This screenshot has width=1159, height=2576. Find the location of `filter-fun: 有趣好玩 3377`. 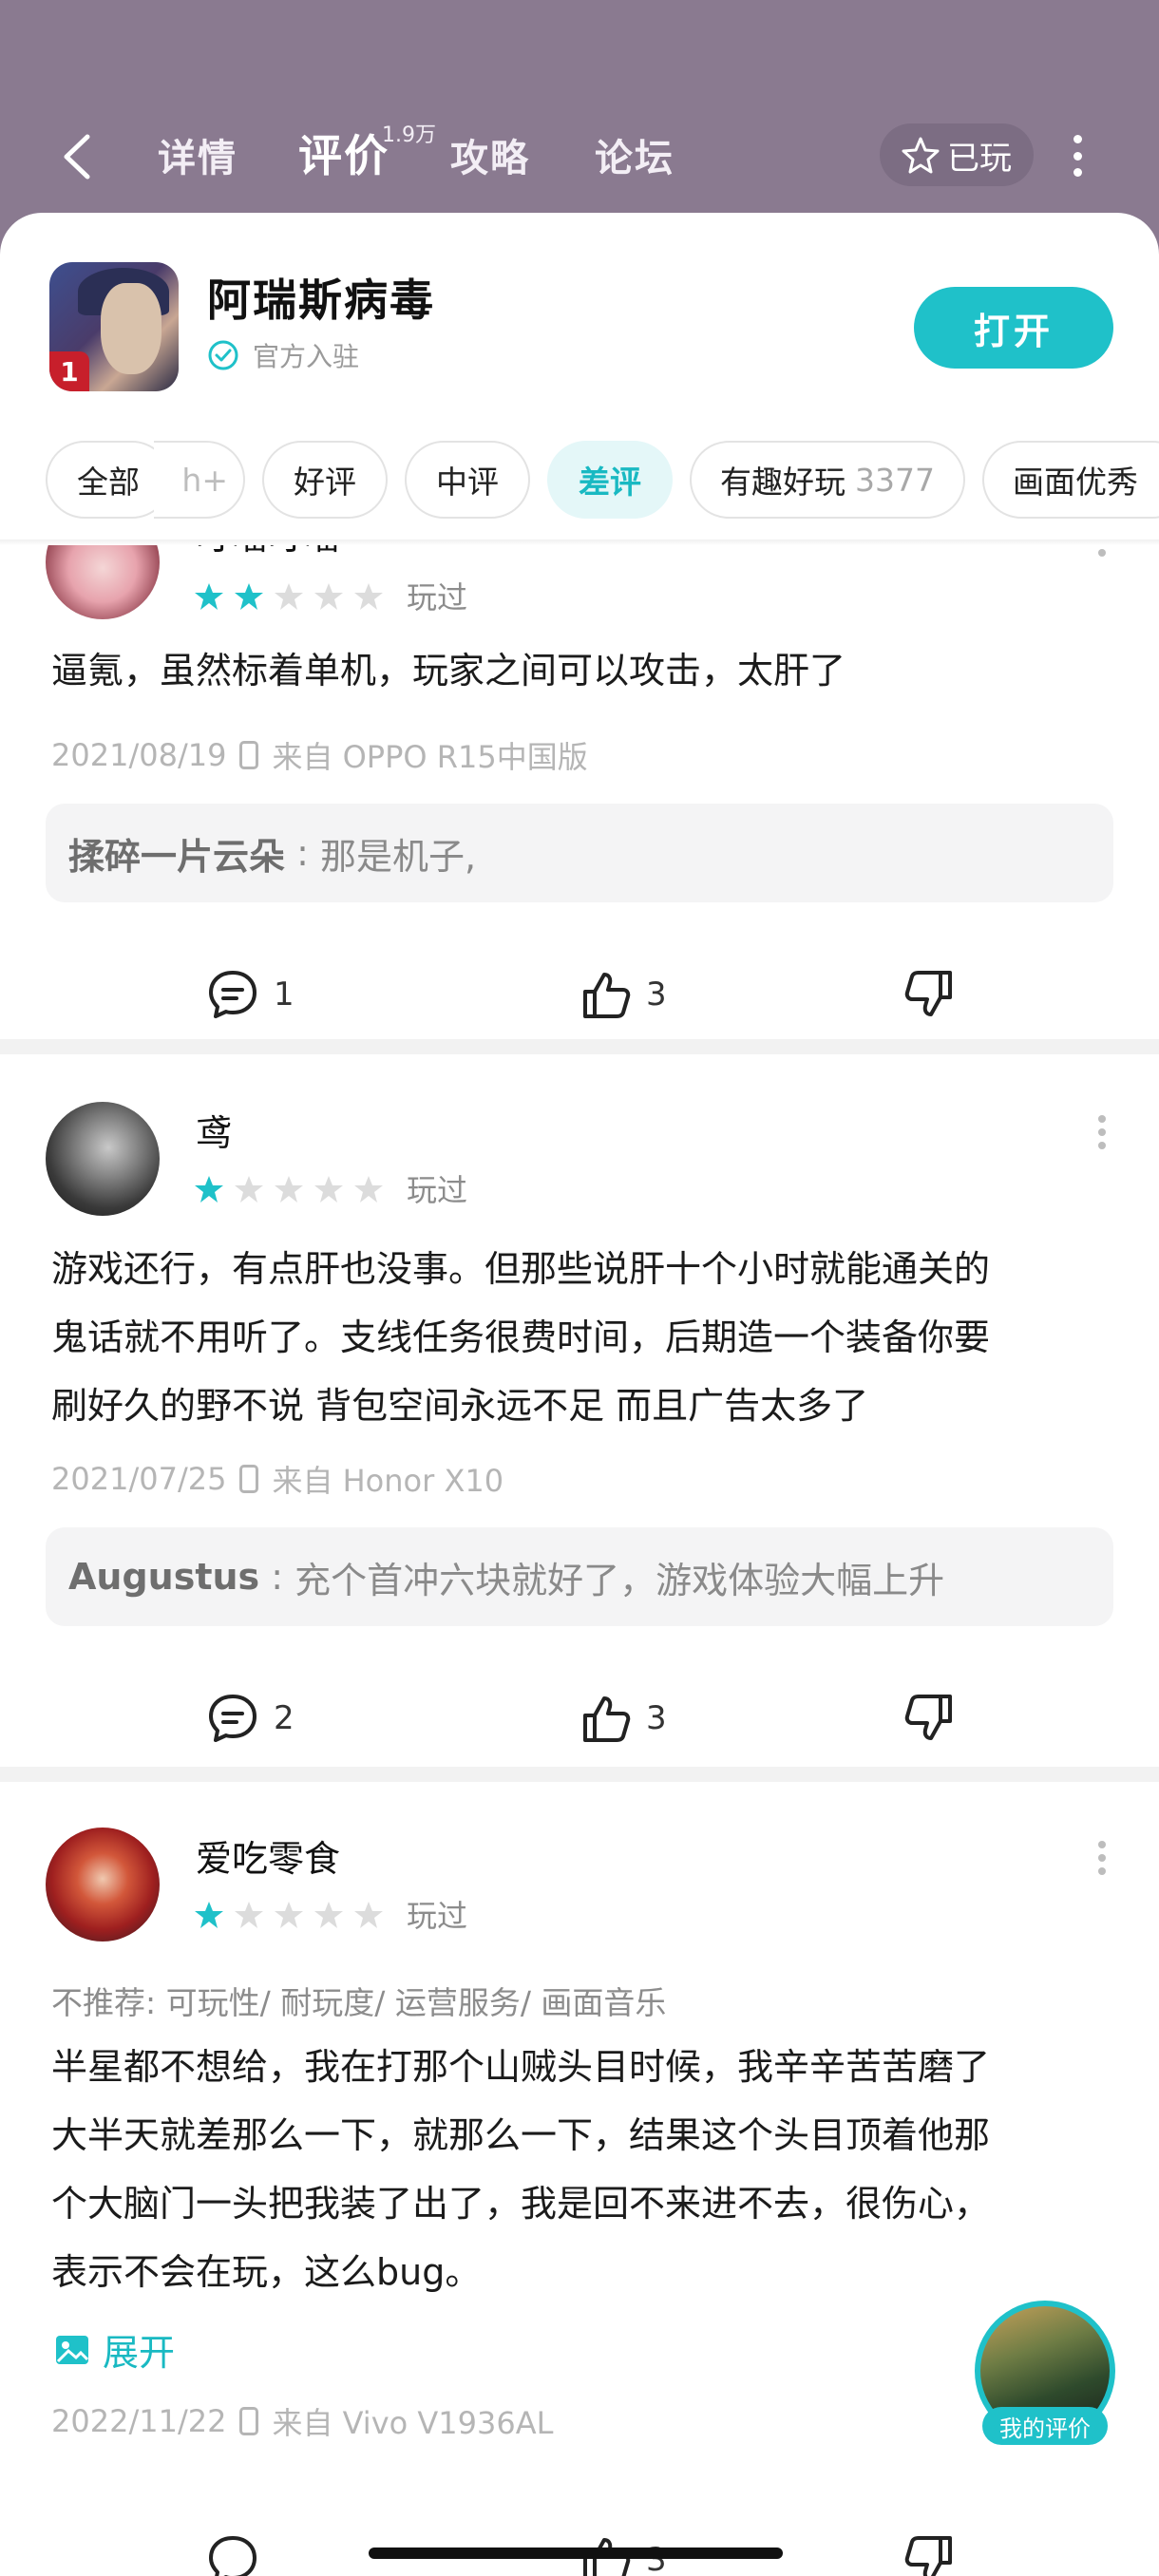

filter-fun: 有趣好玩 3377 is located at coordinates (827, 480).